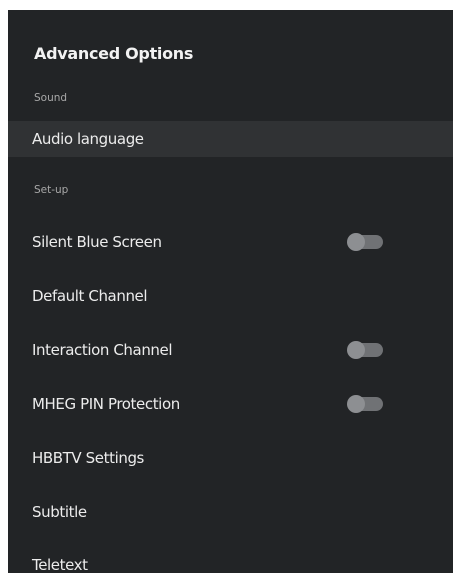  Describe the element at coordinates (51, 98) in the screenshot. I see `section-header-sound: Sound` at that location.